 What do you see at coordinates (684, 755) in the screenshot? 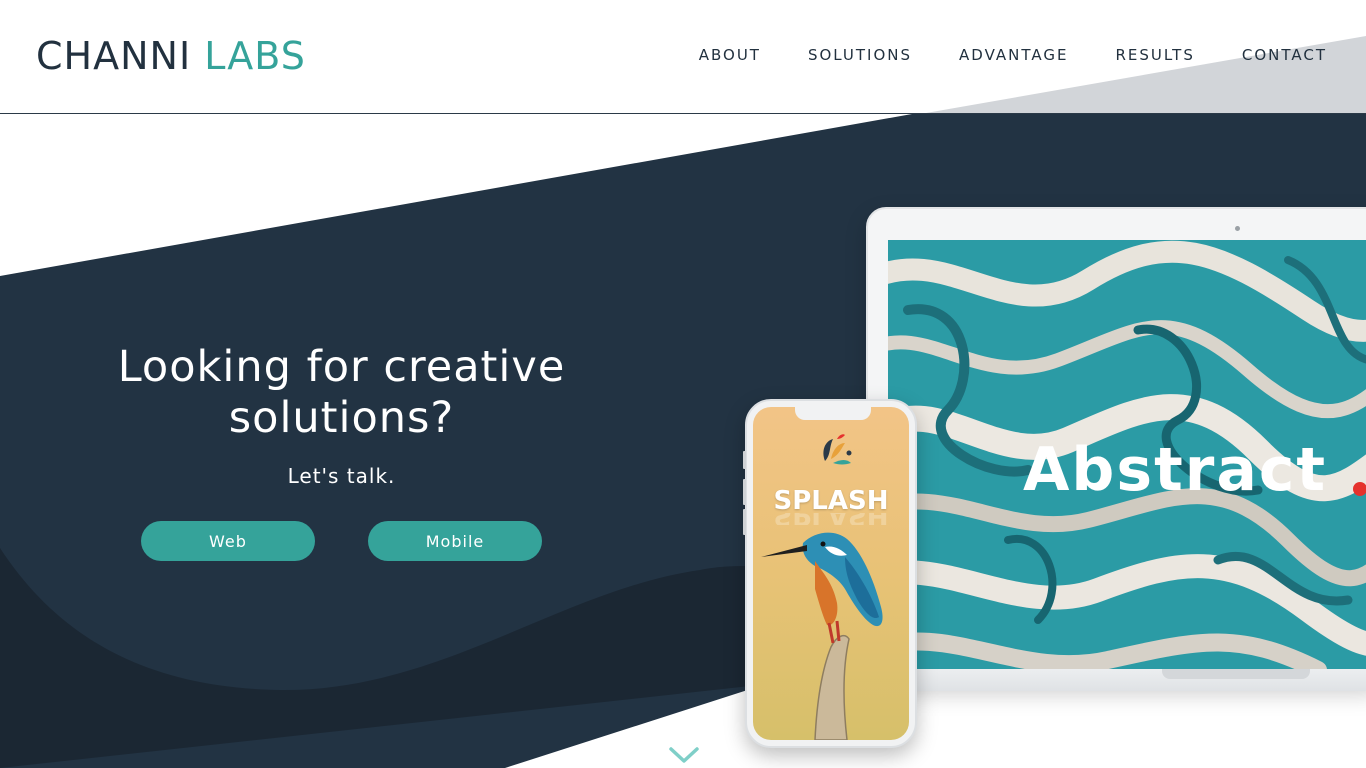
I see `chevron-down-icon` at bounding box center [684, 755].